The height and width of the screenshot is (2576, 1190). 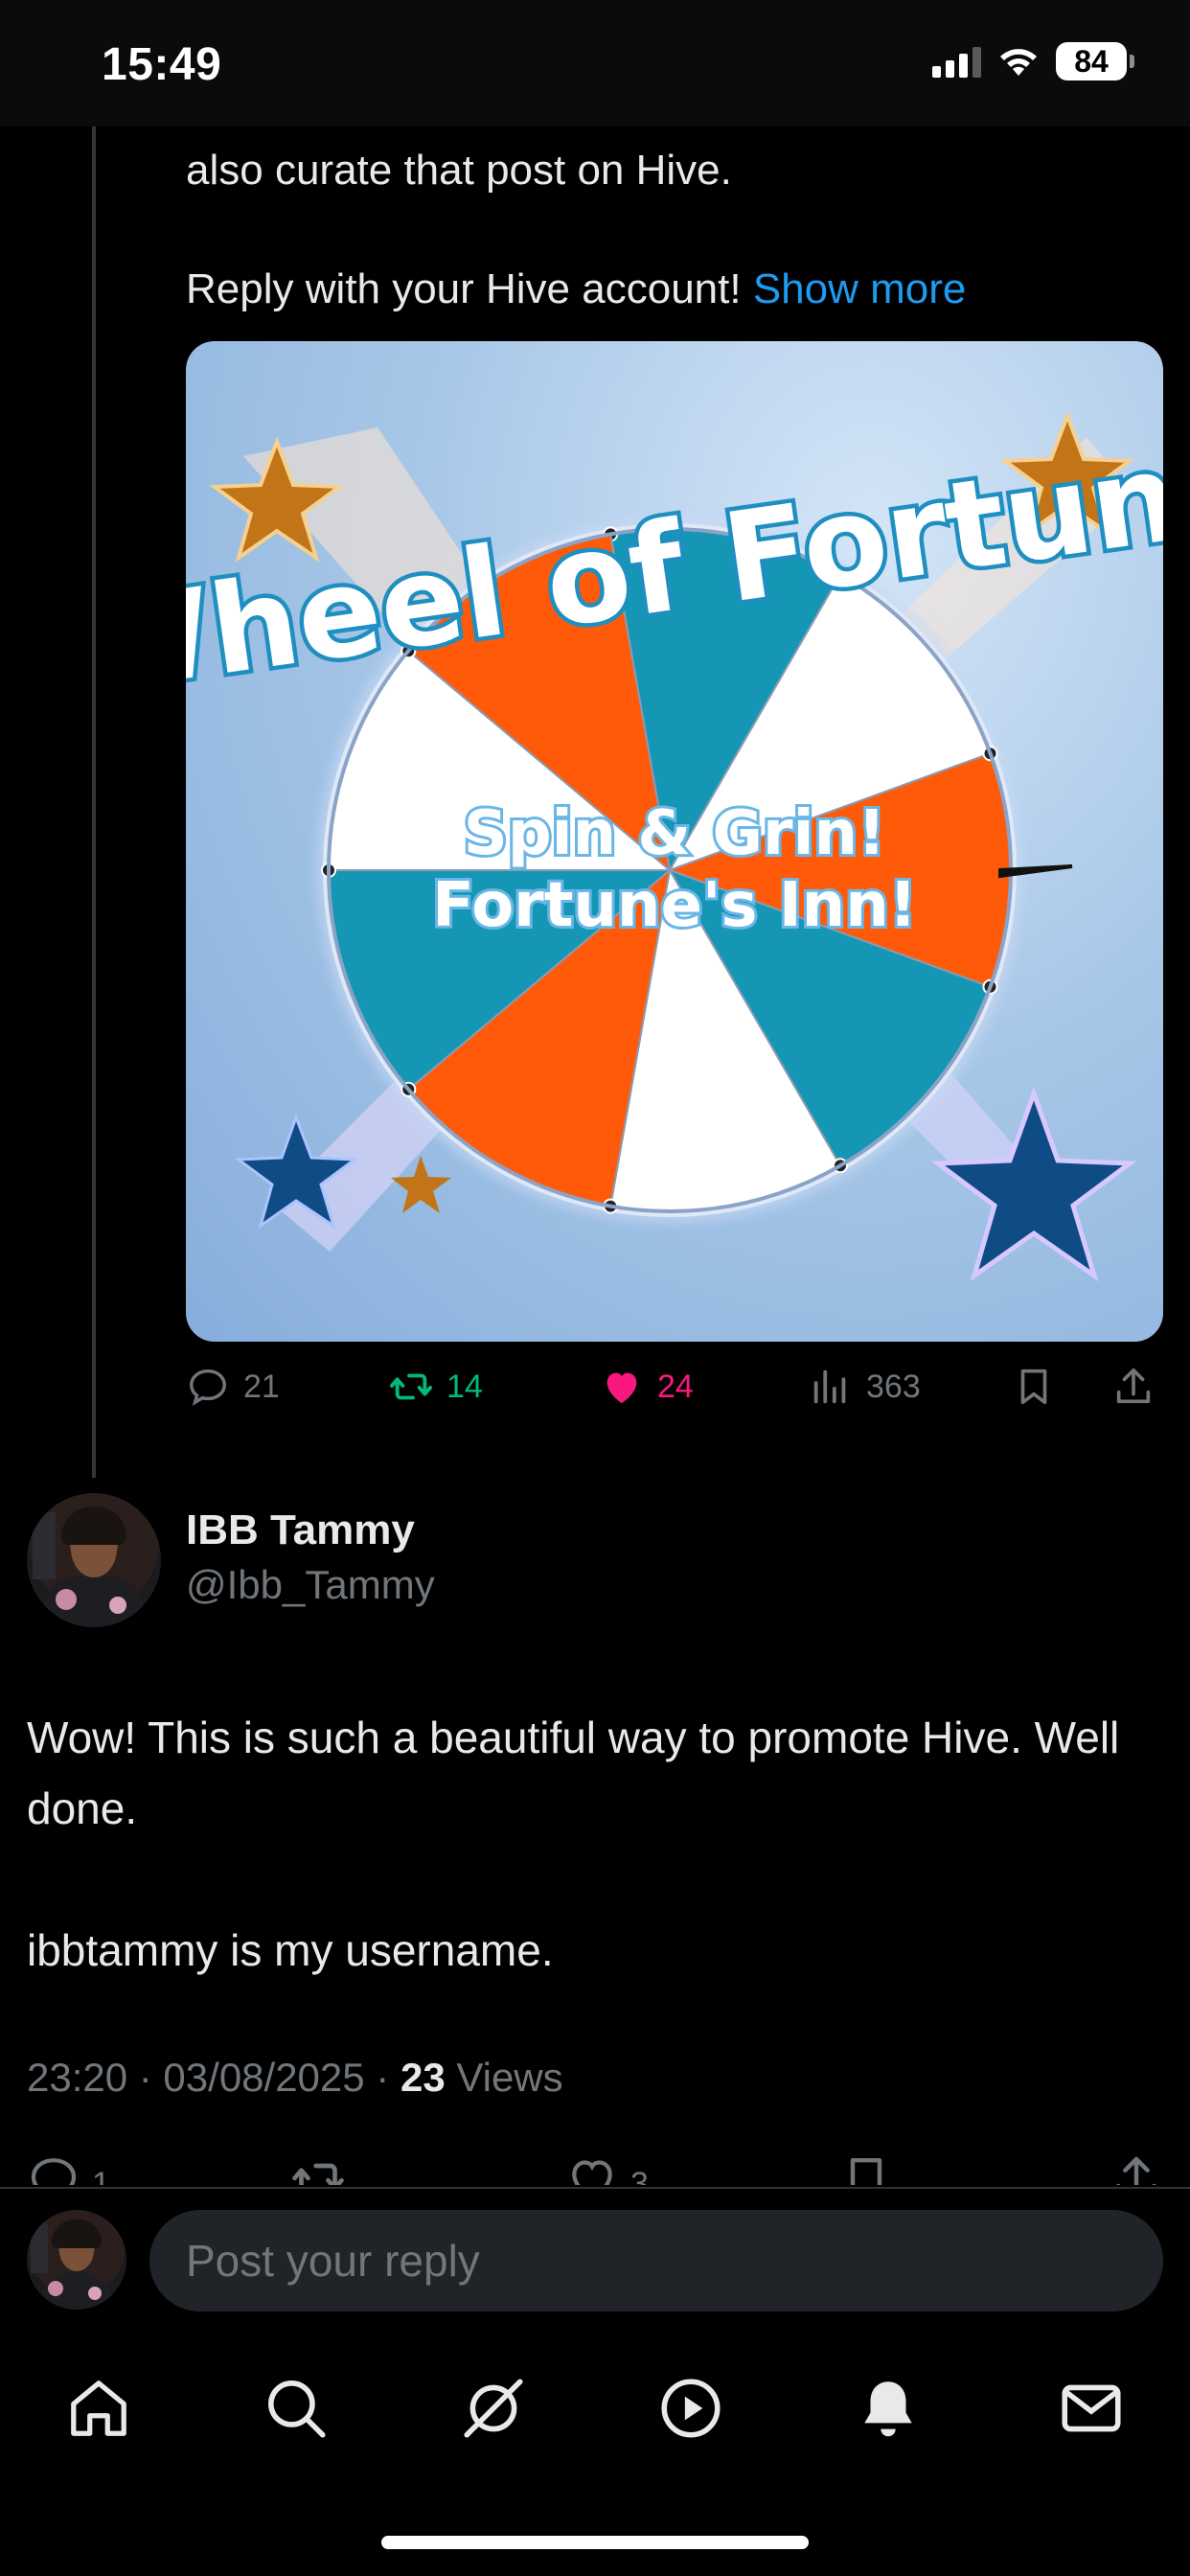 I want to click on battery-icon: 84, so click(x=1095, y=61).